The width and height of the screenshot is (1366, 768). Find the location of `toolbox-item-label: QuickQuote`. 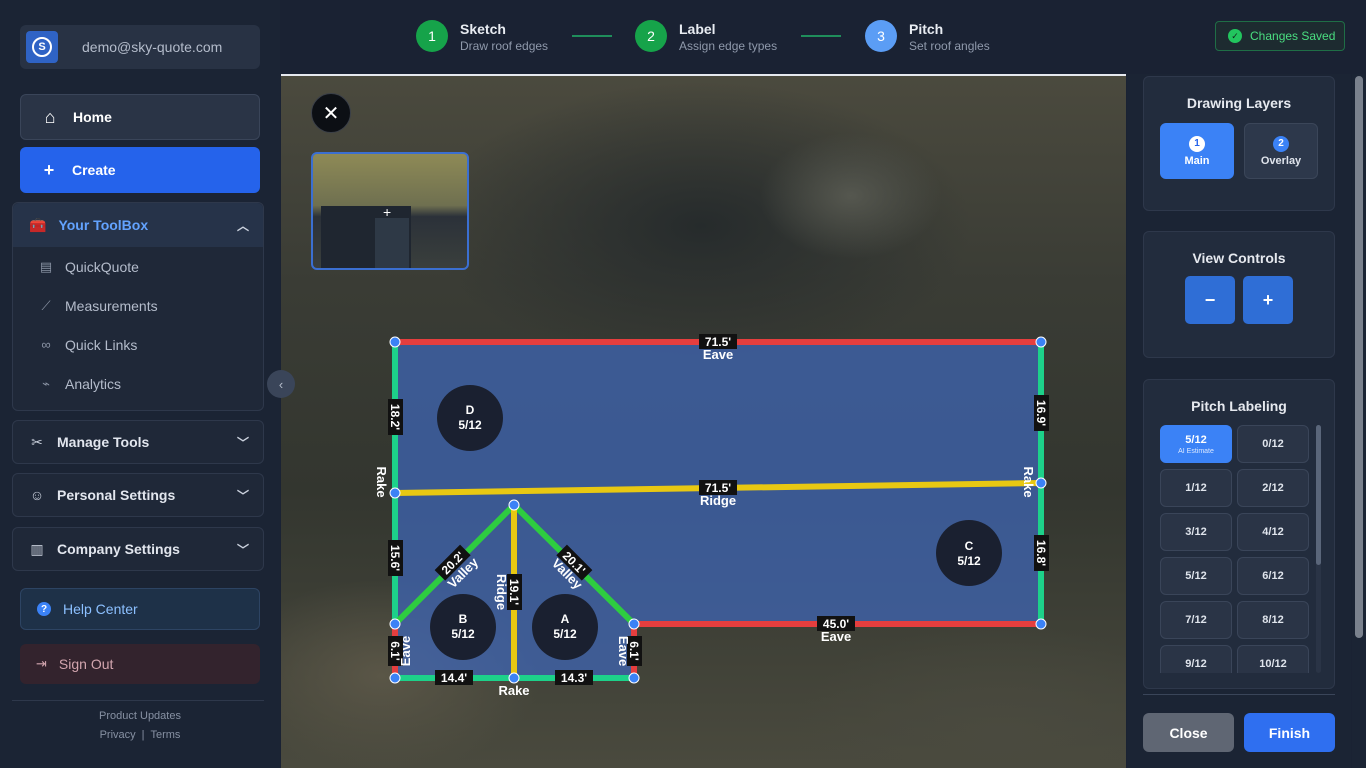

toolbox-item-label: QuickQuote is located at coordinates (102, 266).